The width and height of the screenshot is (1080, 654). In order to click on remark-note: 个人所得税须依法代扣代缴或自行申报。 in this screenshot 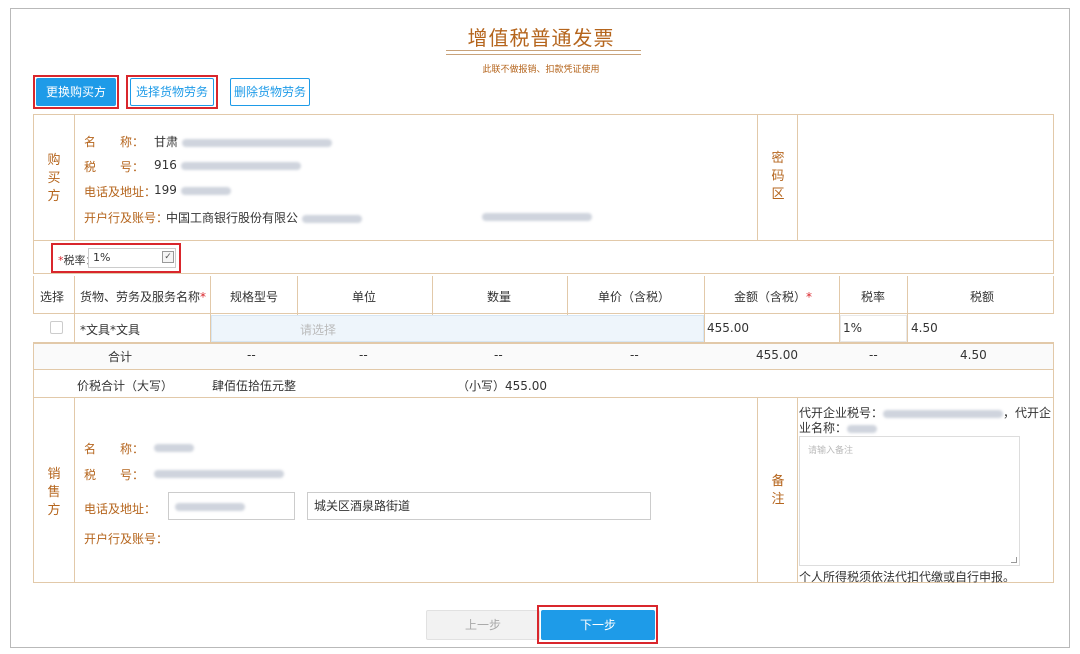, I will do `click(907, 577)`.